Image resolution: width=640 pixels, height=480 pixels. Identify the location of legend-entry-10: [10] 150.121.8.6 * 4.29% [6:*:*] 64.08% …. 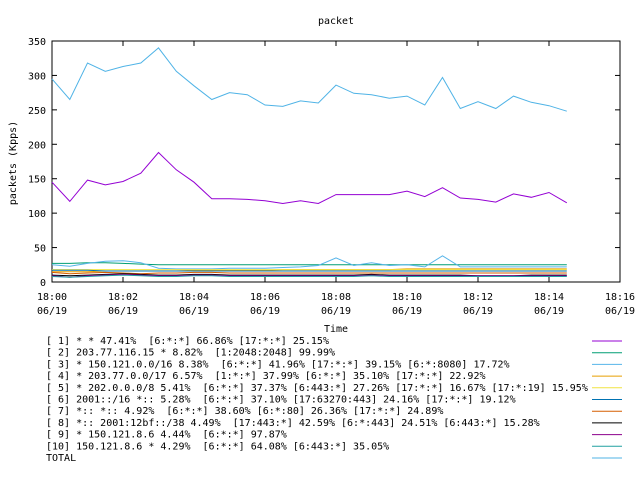
(217, 446).